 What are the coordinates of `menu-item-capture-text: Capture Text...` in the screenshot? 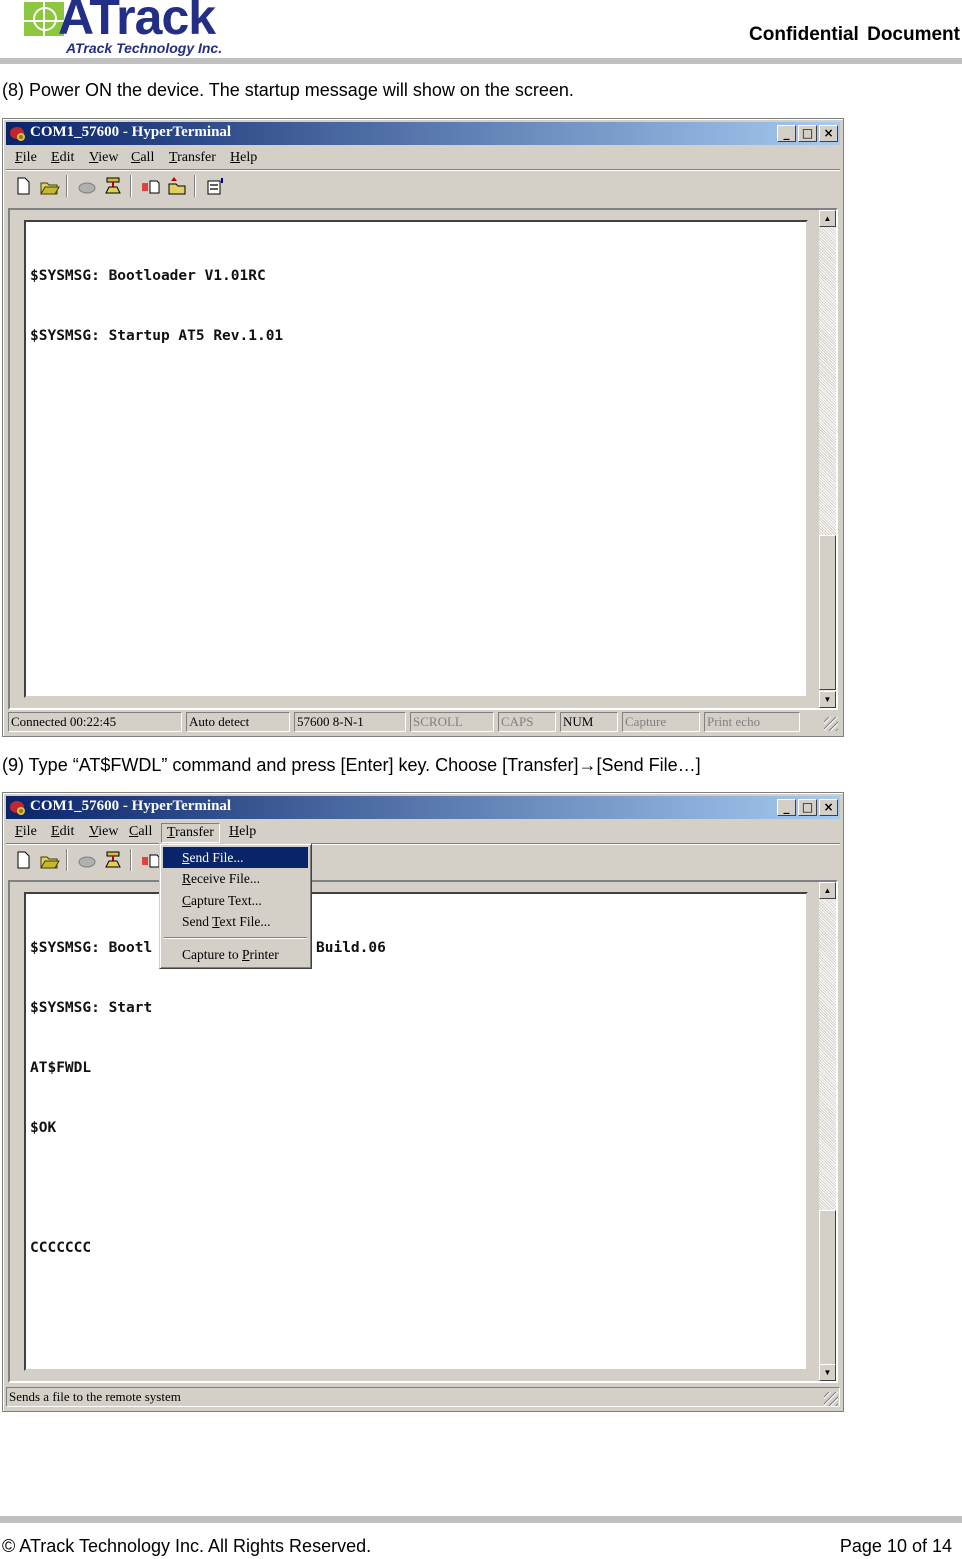 It's located at (235, 900).